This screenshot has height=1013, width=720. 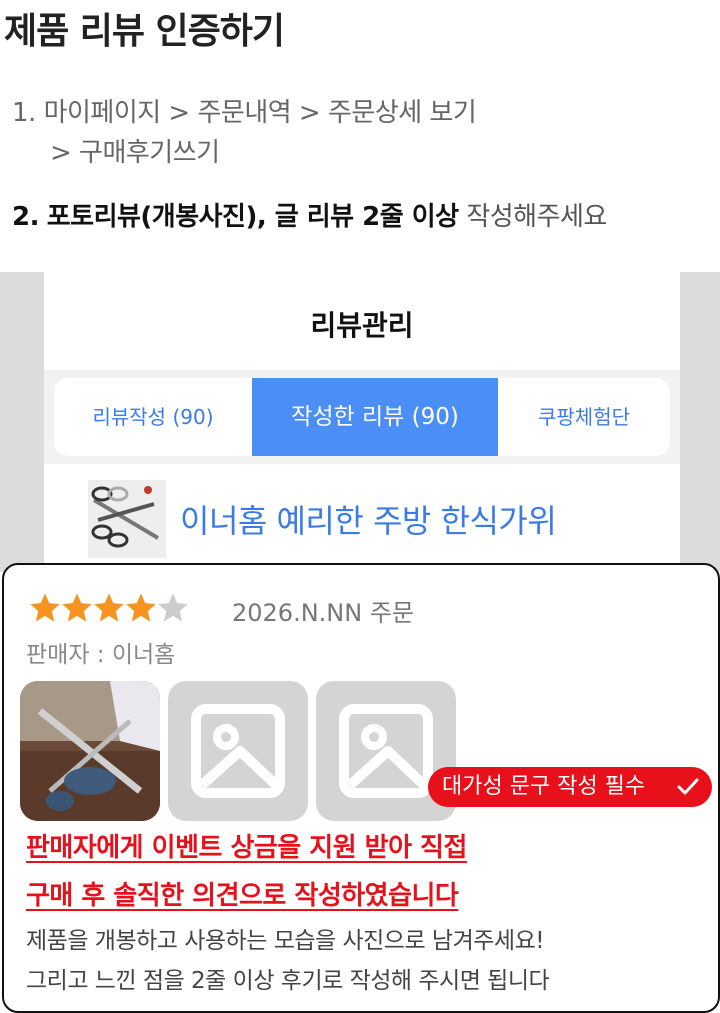 I want to click on order-date: 2026.N.NN 주문, so click(x=323, y=613).